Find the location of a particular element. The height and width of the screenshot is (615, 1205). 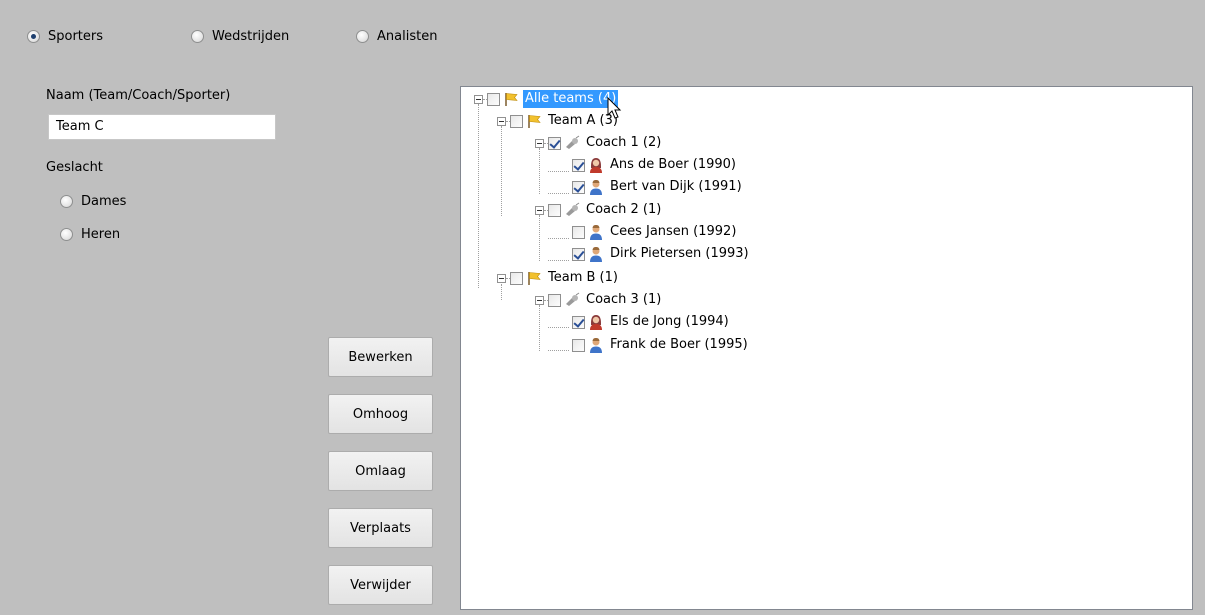

name-label: Naam (Team/Coach/Sporter) is located at coordinates (138, 95).